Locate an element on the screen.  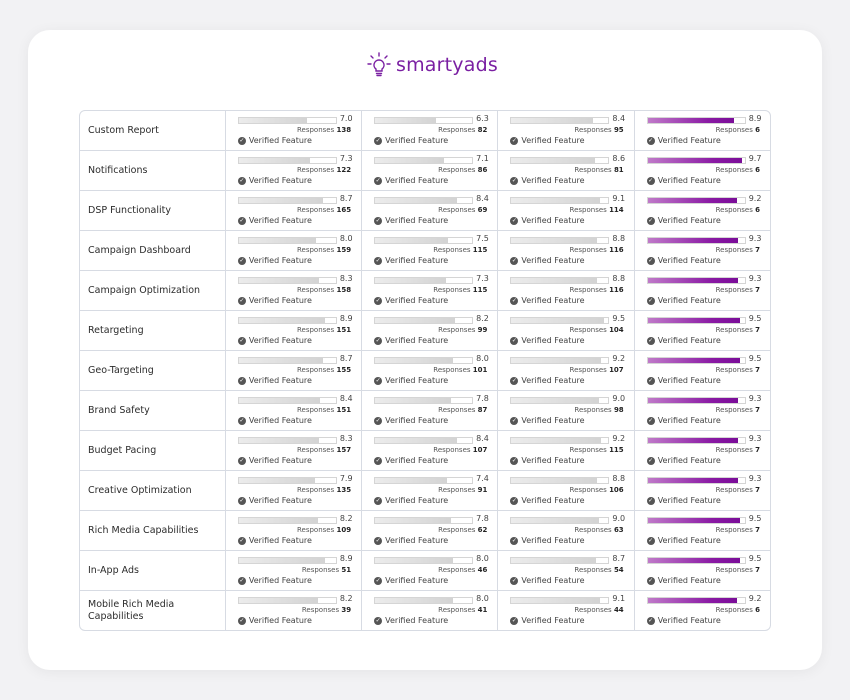
responses-count: Responses 54 is located at coordinates (598, 570).